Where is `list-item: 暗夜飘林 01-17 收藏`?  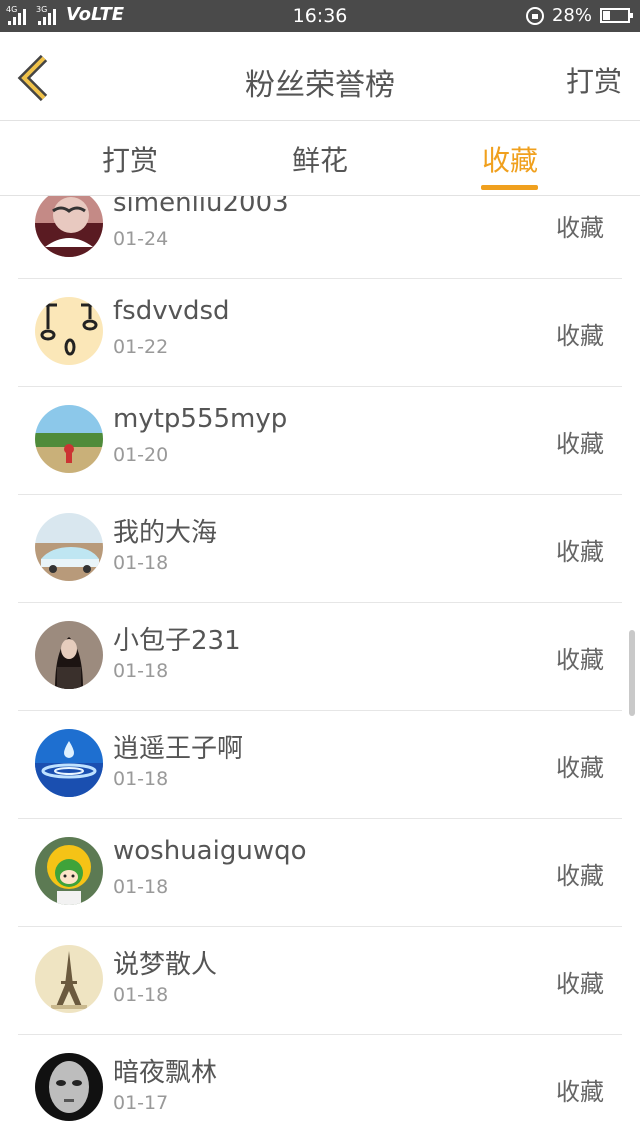
list-item: 暗夜飘林 01-17 收藏 is located at coordinates (320, 1086).